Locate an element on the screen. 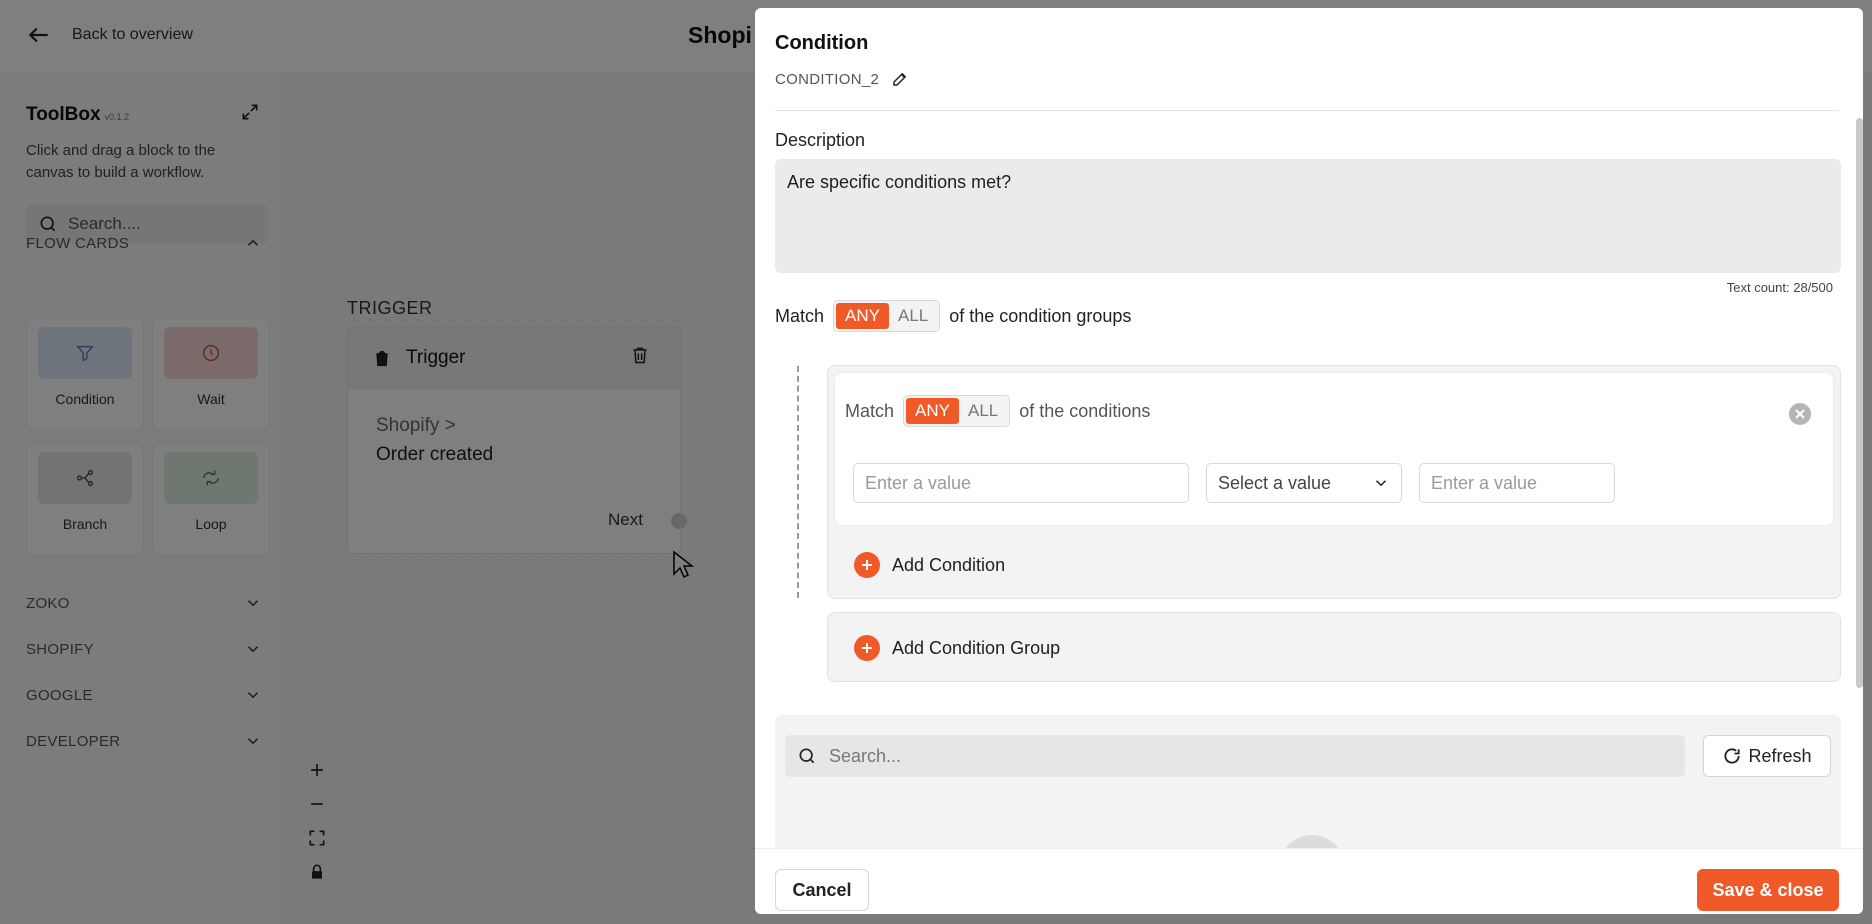 This screenshot has height=924, width=1872. group-match-any: ANY is located at coordinates (862, 316).